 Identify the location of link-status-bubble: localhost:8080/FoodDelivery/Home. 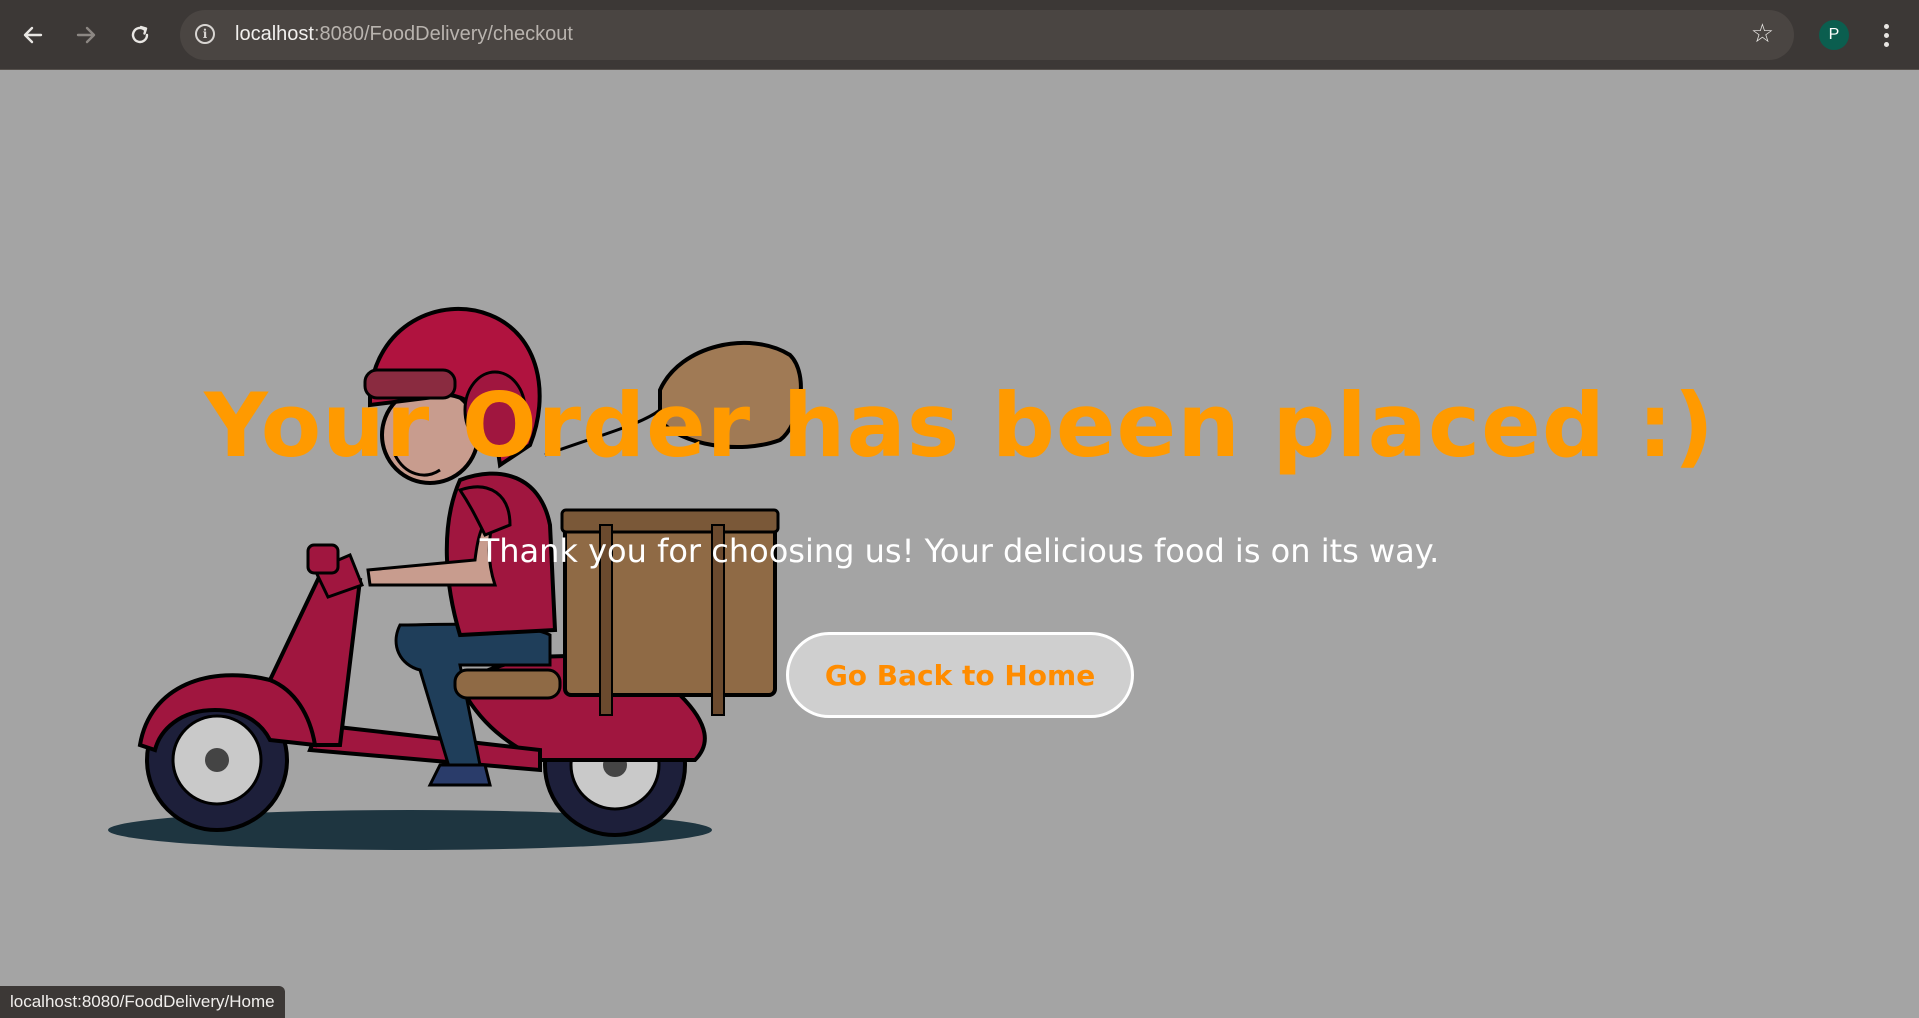
(142, 1002).